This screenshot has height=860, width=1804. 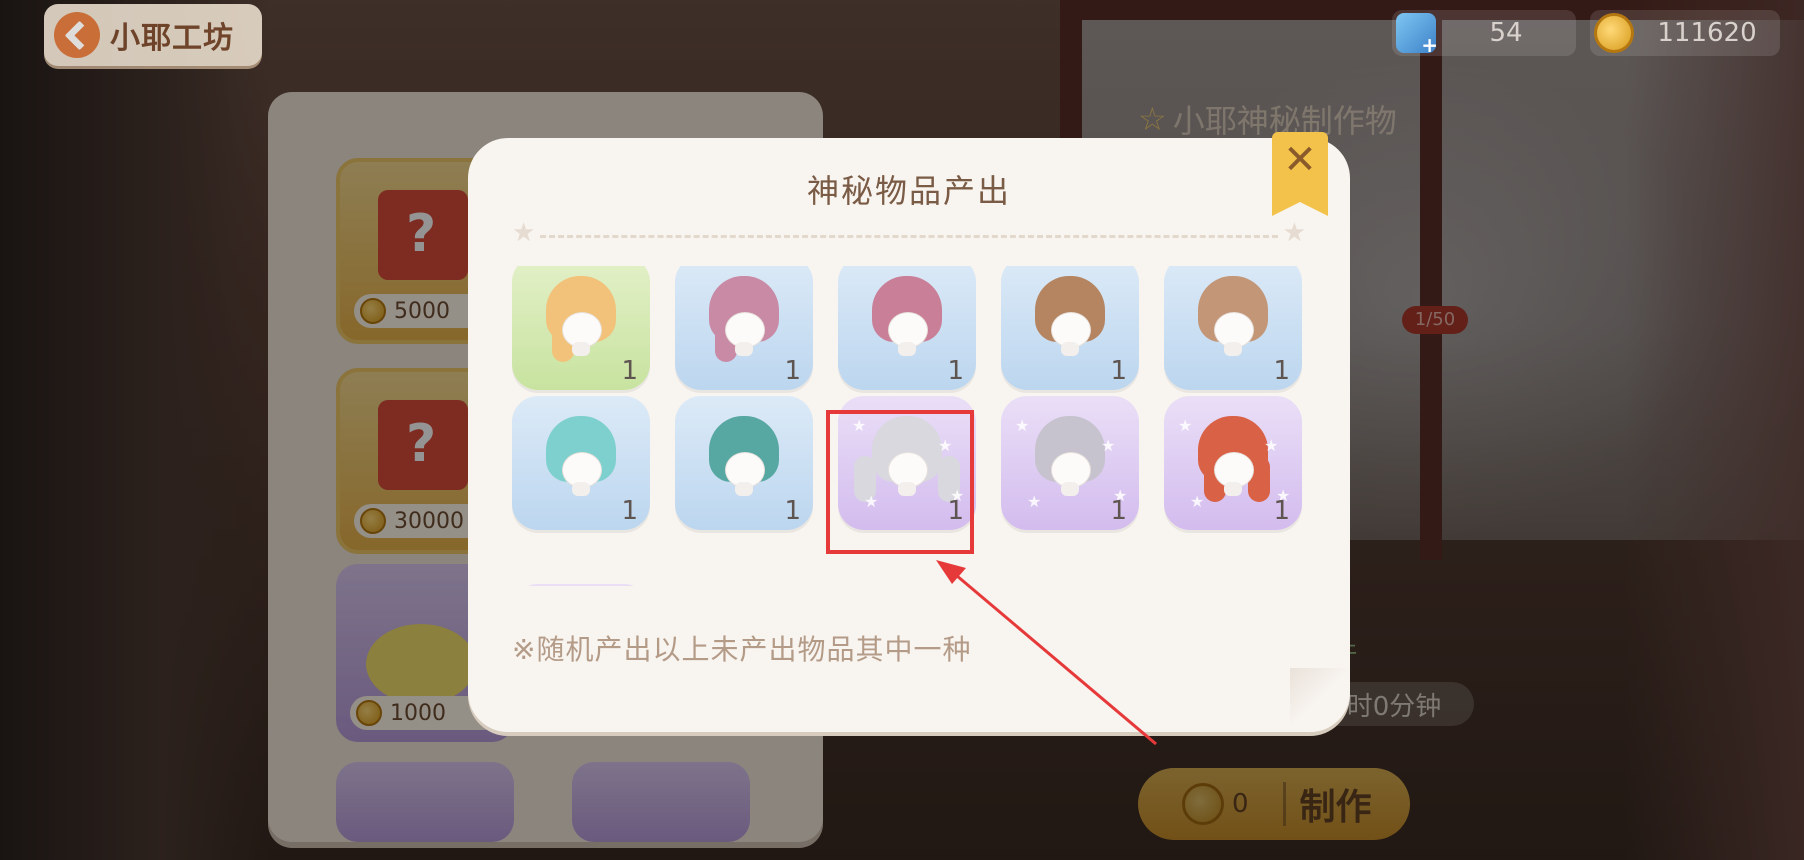 I want to click on close-button: ✕, so click(x=1300, y=174).